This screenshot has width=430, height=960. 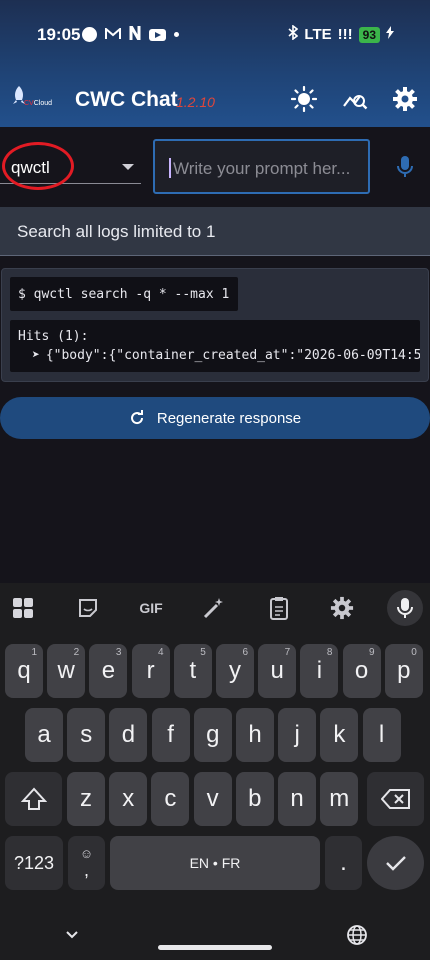 What do you see at coordinates (19, 98) in the screenshot?
I see `rocket-icon` at bounding box center [19, 98].